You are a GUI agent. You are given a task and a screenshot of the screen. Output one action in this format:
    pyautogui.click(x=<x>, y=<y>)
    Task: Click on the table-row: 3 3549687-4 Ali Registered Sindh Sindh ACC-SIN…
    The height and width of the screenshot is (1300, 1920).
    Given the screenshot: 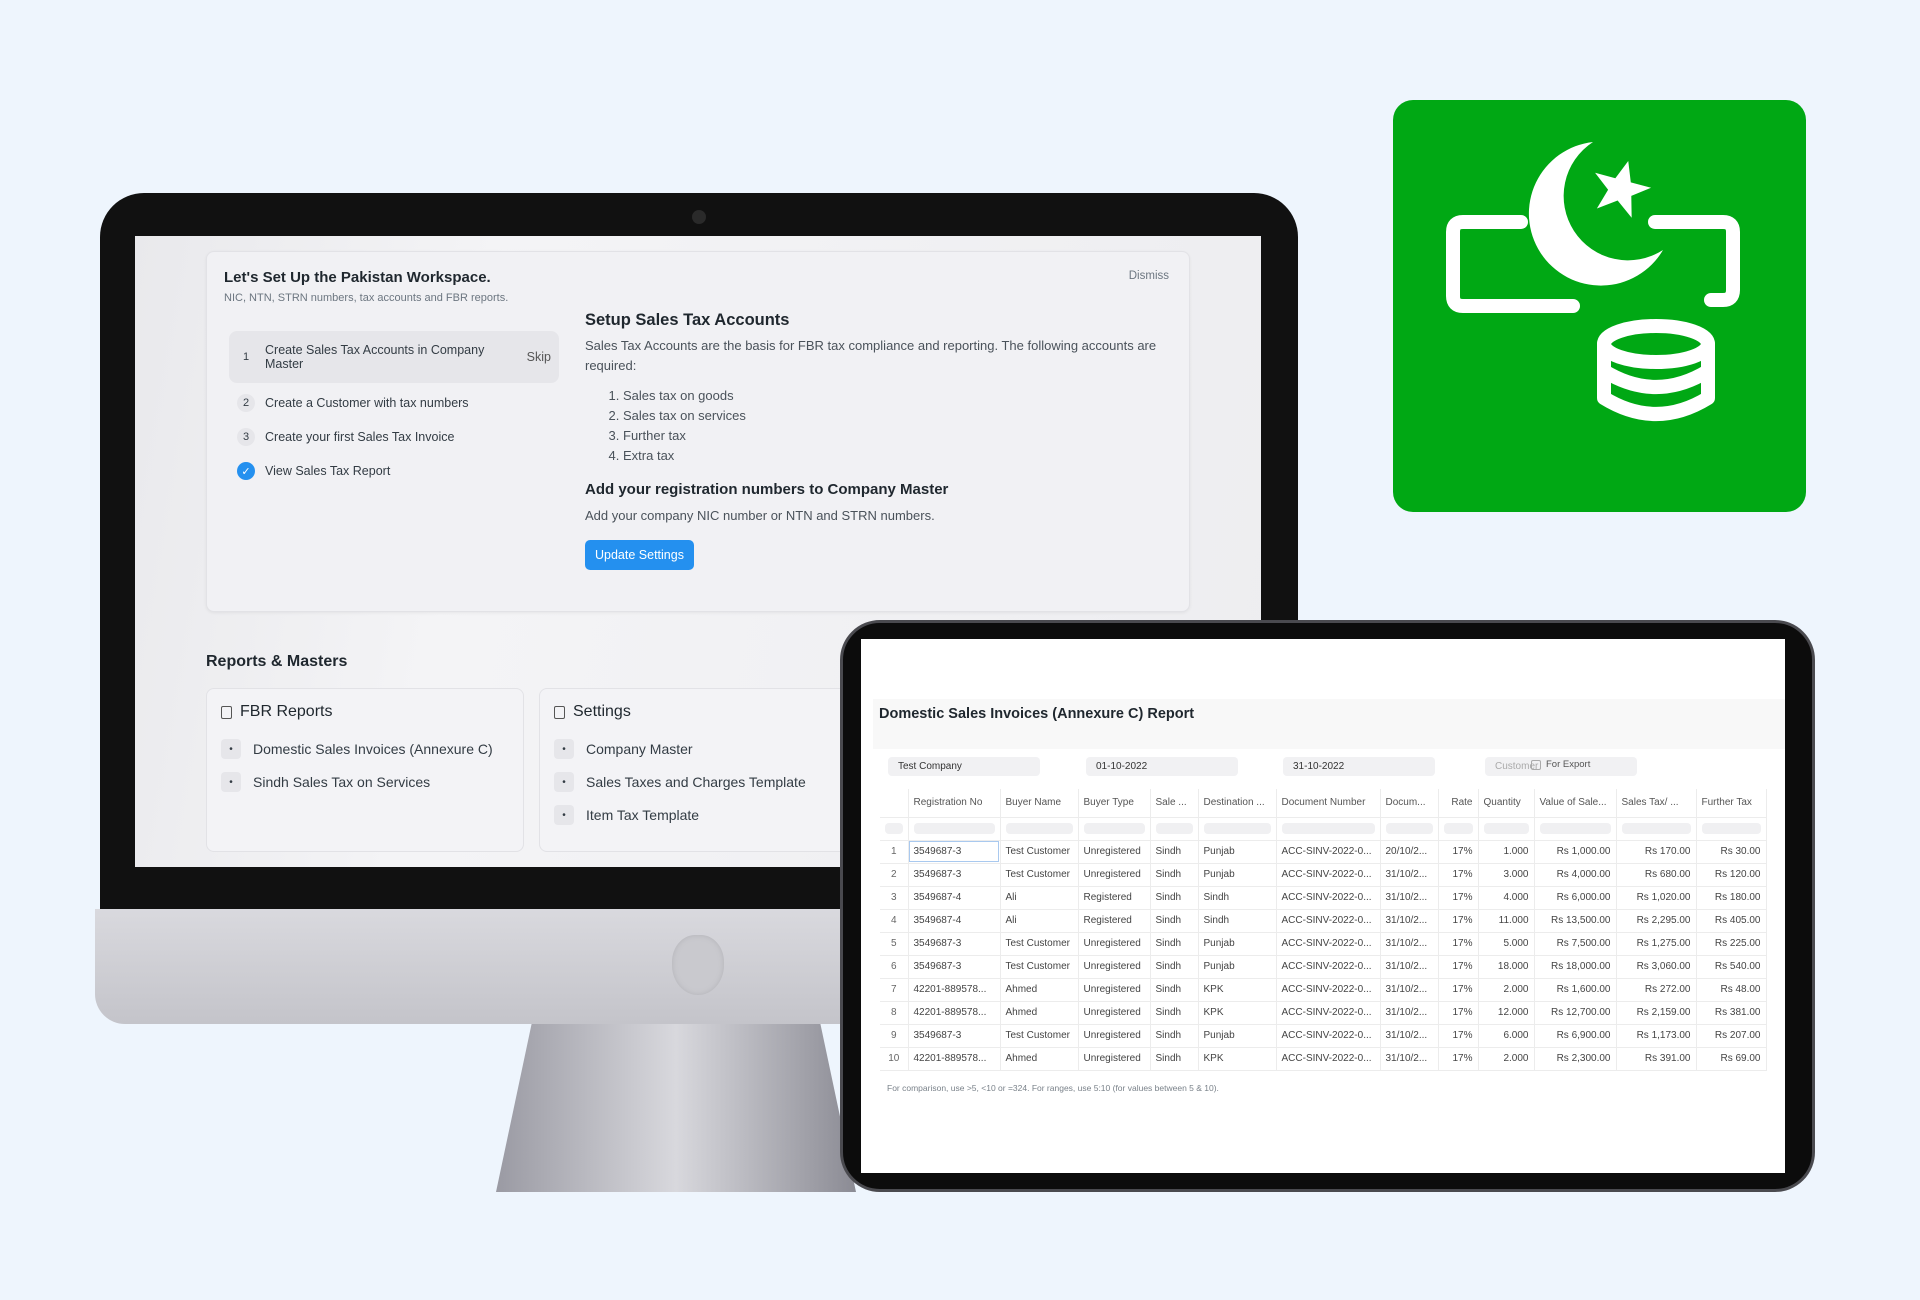 What is the action you would take?
    pyautogui.click(x=1323, y=898)
    